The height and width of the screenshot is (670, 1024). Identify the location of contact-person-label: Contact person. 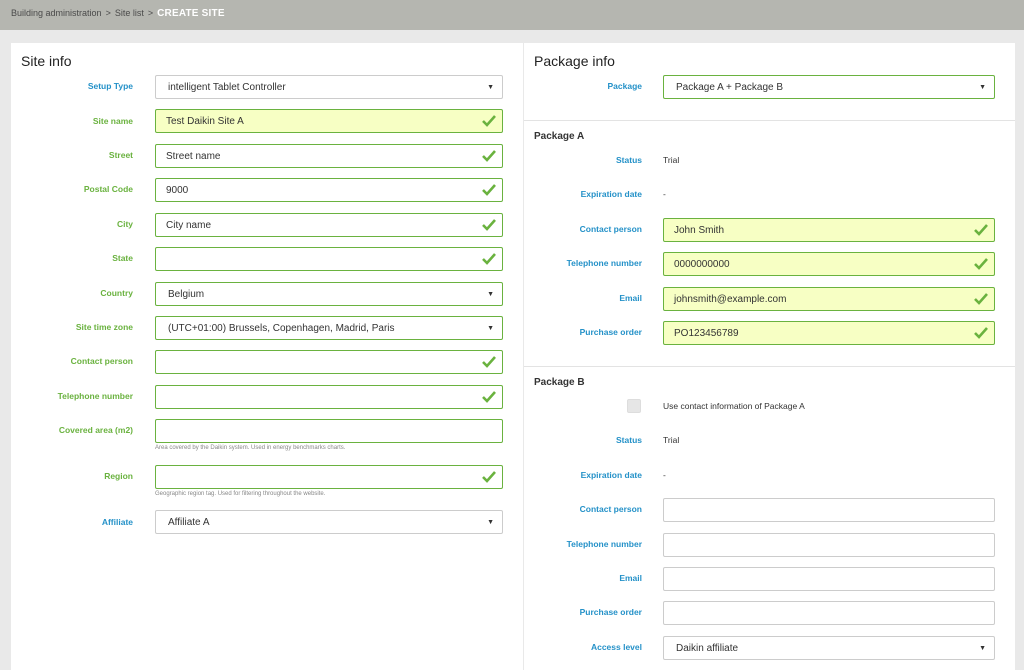
(101, 361).